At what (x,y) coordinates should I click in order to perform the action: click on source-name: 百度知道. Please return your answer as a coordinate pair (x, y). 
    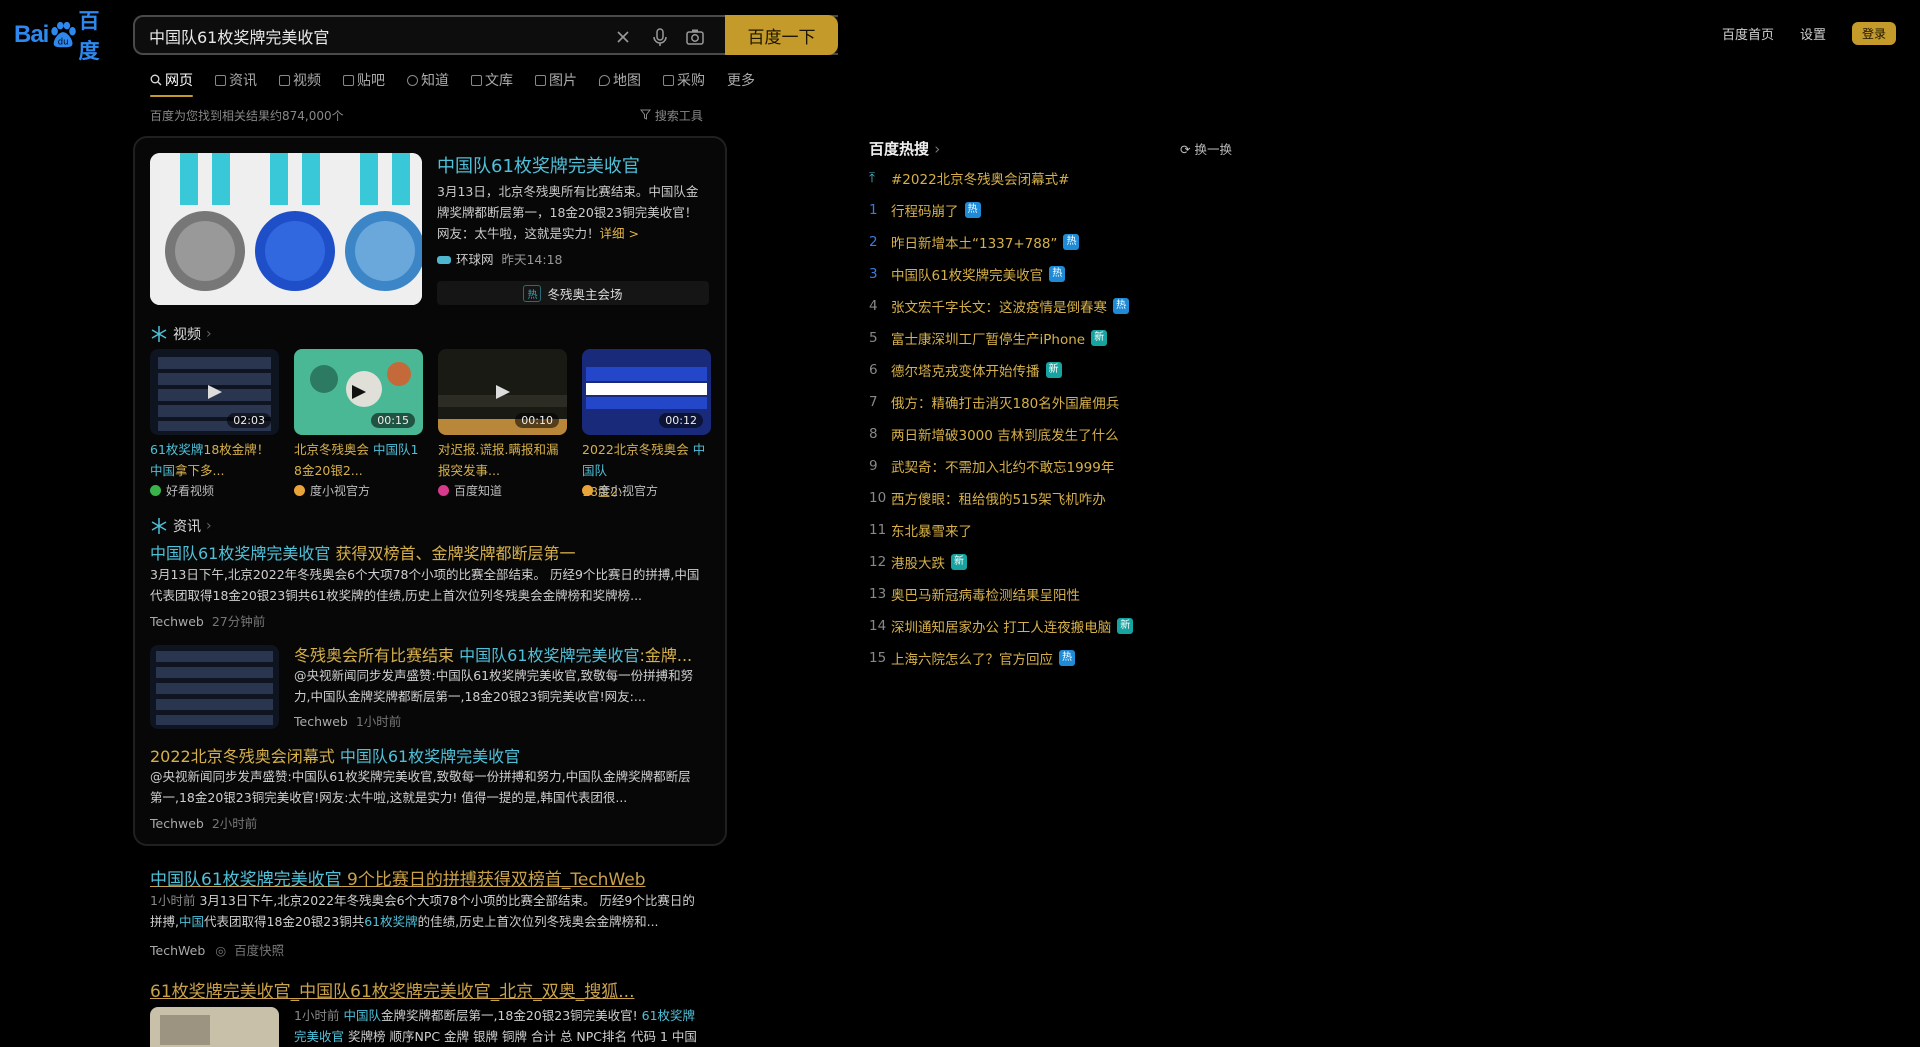
    Looking at the image, I should click on (478, 491).